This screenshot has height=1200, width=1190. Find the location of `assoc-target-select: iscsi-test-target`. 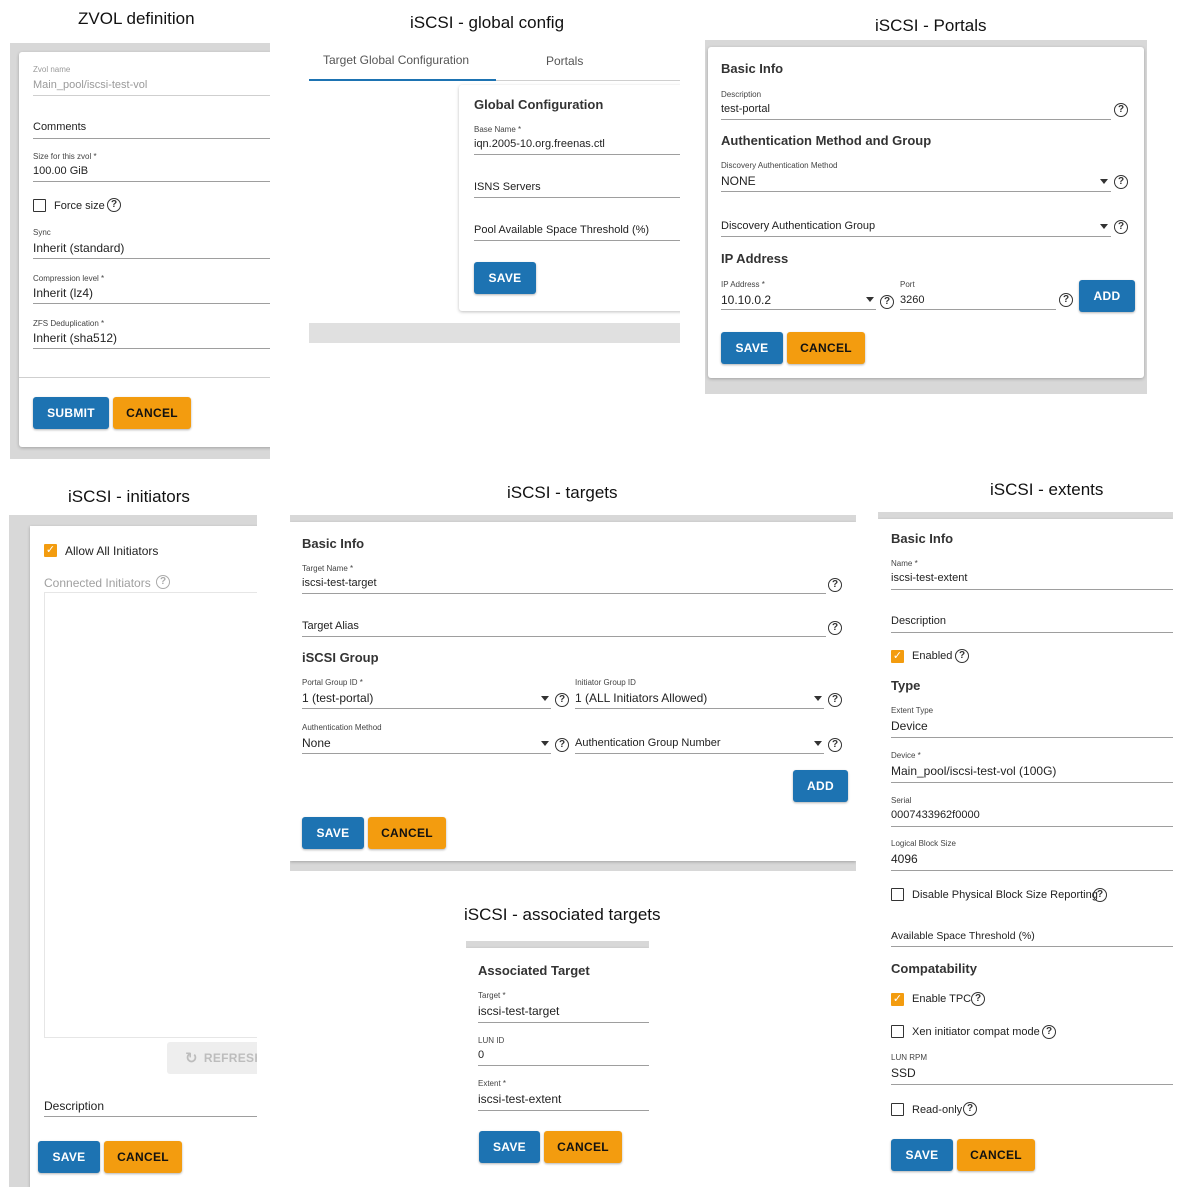

assoc-target-select: iscsi-test-target is located at coordinates (518, 1011).